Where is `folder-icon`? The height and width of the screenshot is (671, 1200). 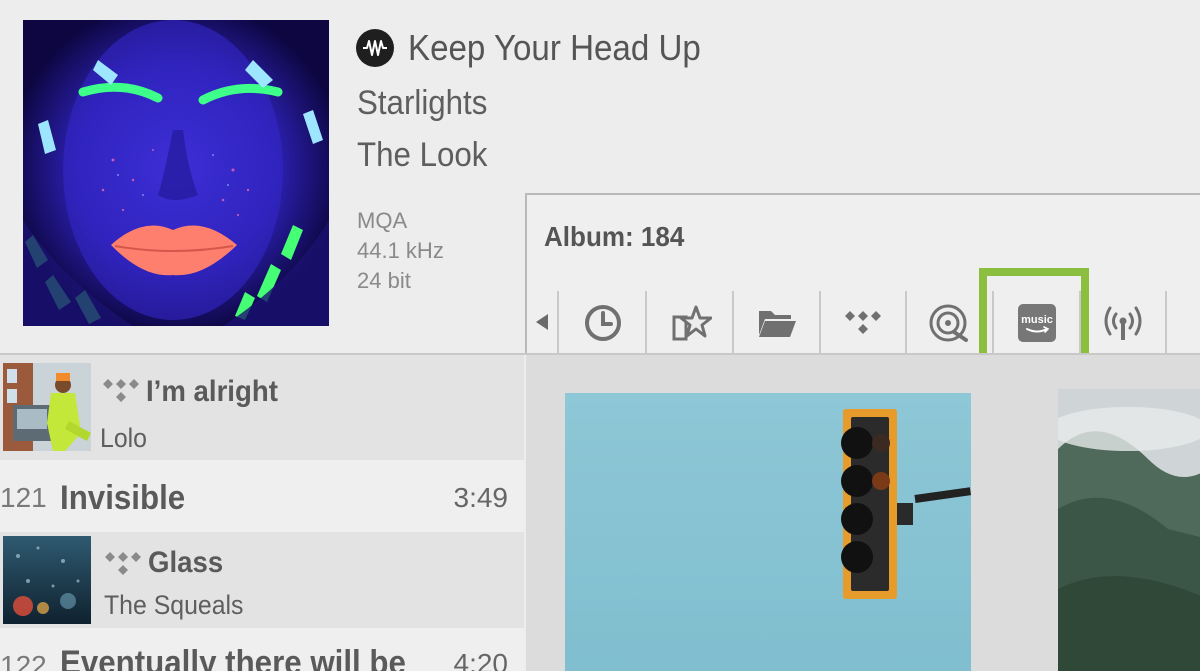 folder-icon is located at coordinates (777, 324).